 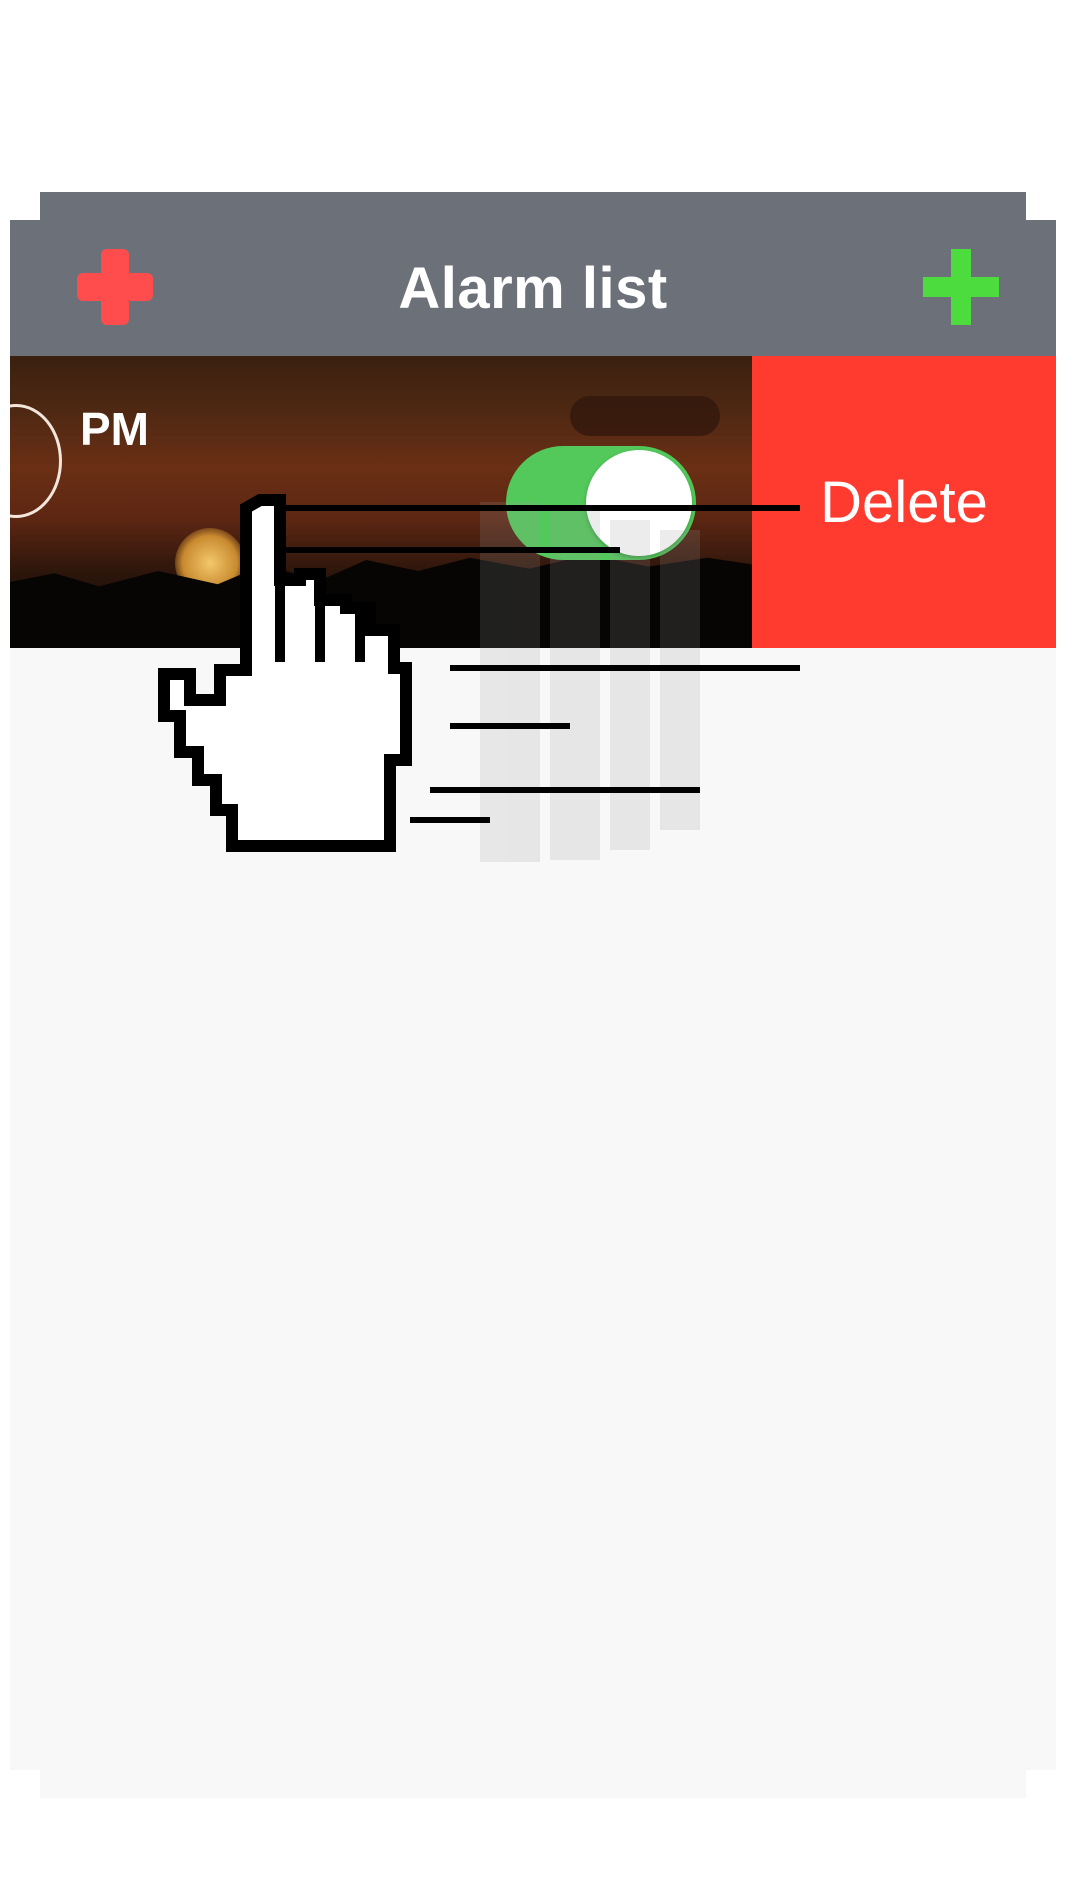 I want to click on frame-top-edge, so click(x=533, y=207).